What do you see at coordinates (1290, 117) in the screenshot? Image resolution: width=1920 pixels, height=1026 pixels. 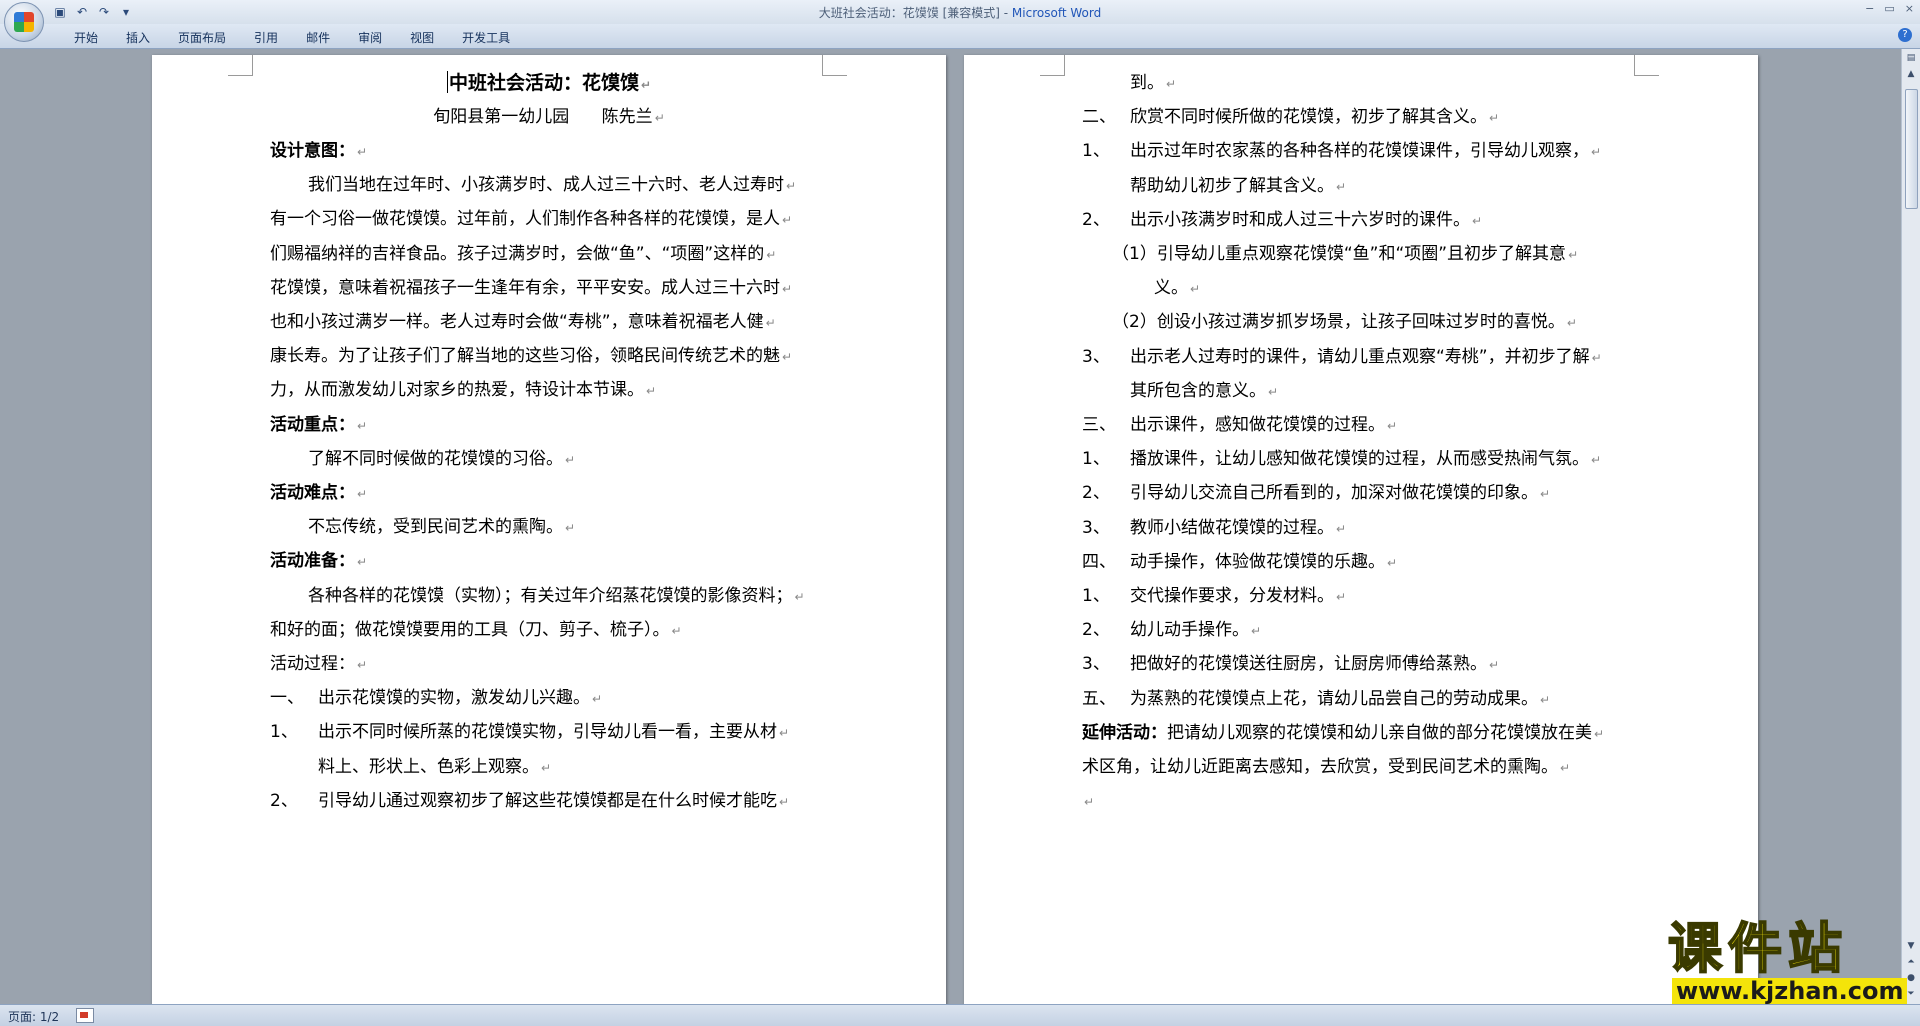 I see `document-line: 二、 欣赏不同时候所做的花馍馍，初步了解其含义。 ↵` at bounding box center [1290, 117].